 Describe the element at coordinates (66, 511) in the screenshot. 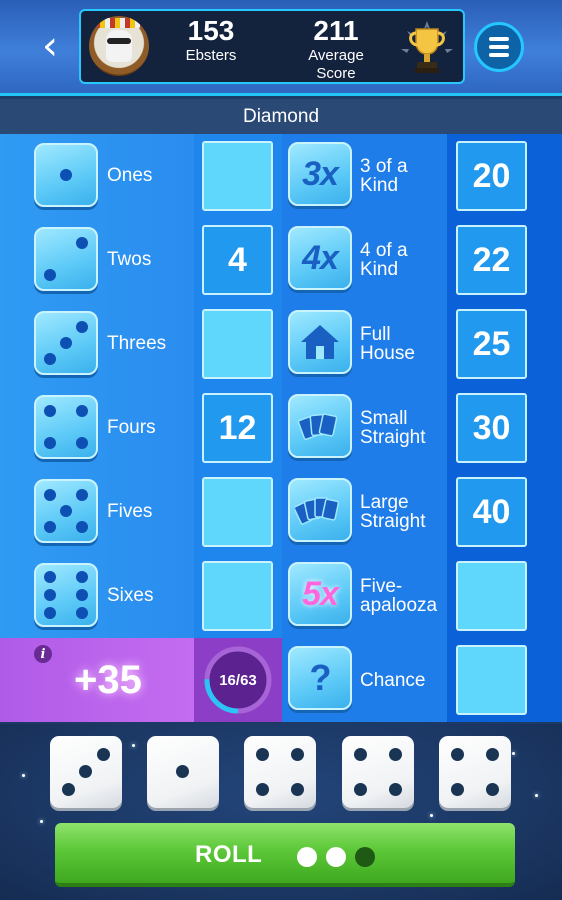

I see `die-five-icon` at that location.